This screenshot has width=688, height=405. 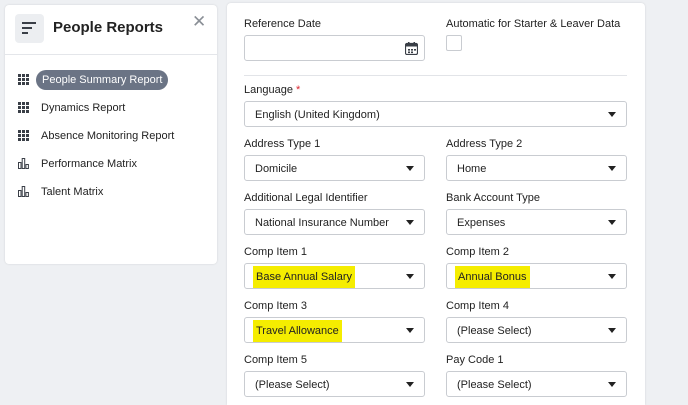 I want to click on page-scrollbar, so click(x=684, y=202).